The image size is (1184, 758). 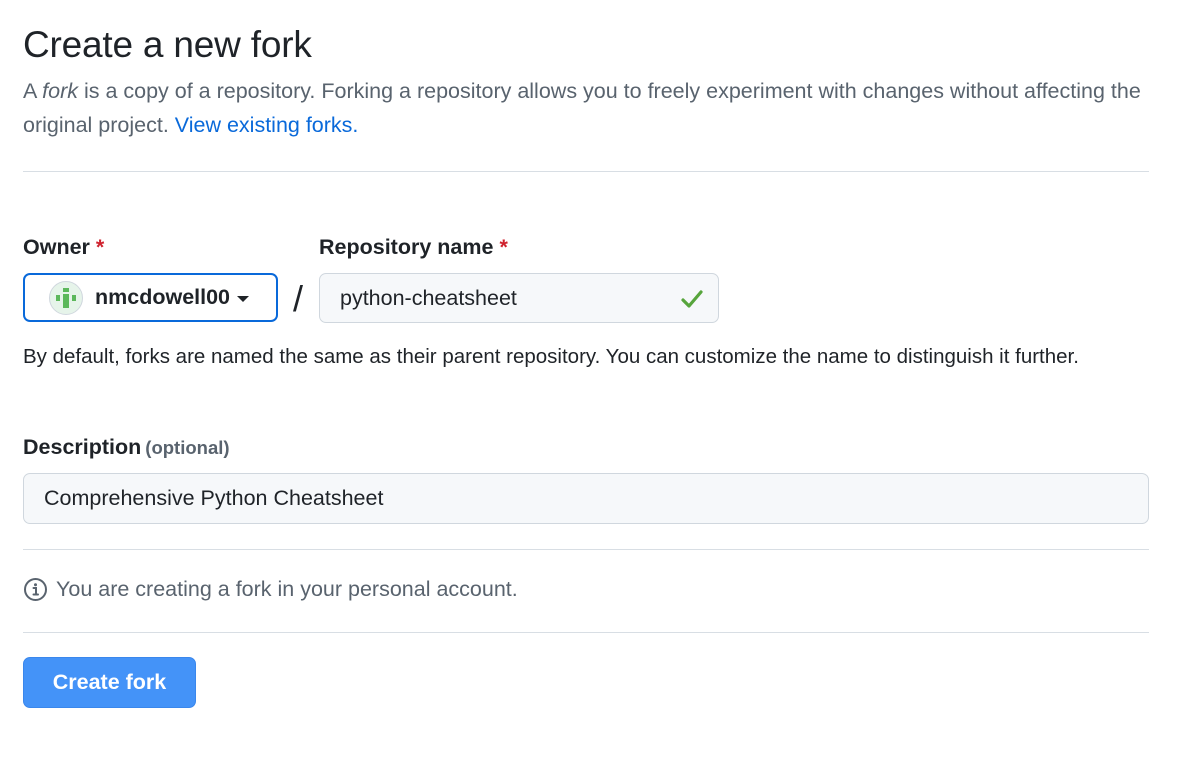 I want to click on chevron-down-icon, so click(x=243, y=299).